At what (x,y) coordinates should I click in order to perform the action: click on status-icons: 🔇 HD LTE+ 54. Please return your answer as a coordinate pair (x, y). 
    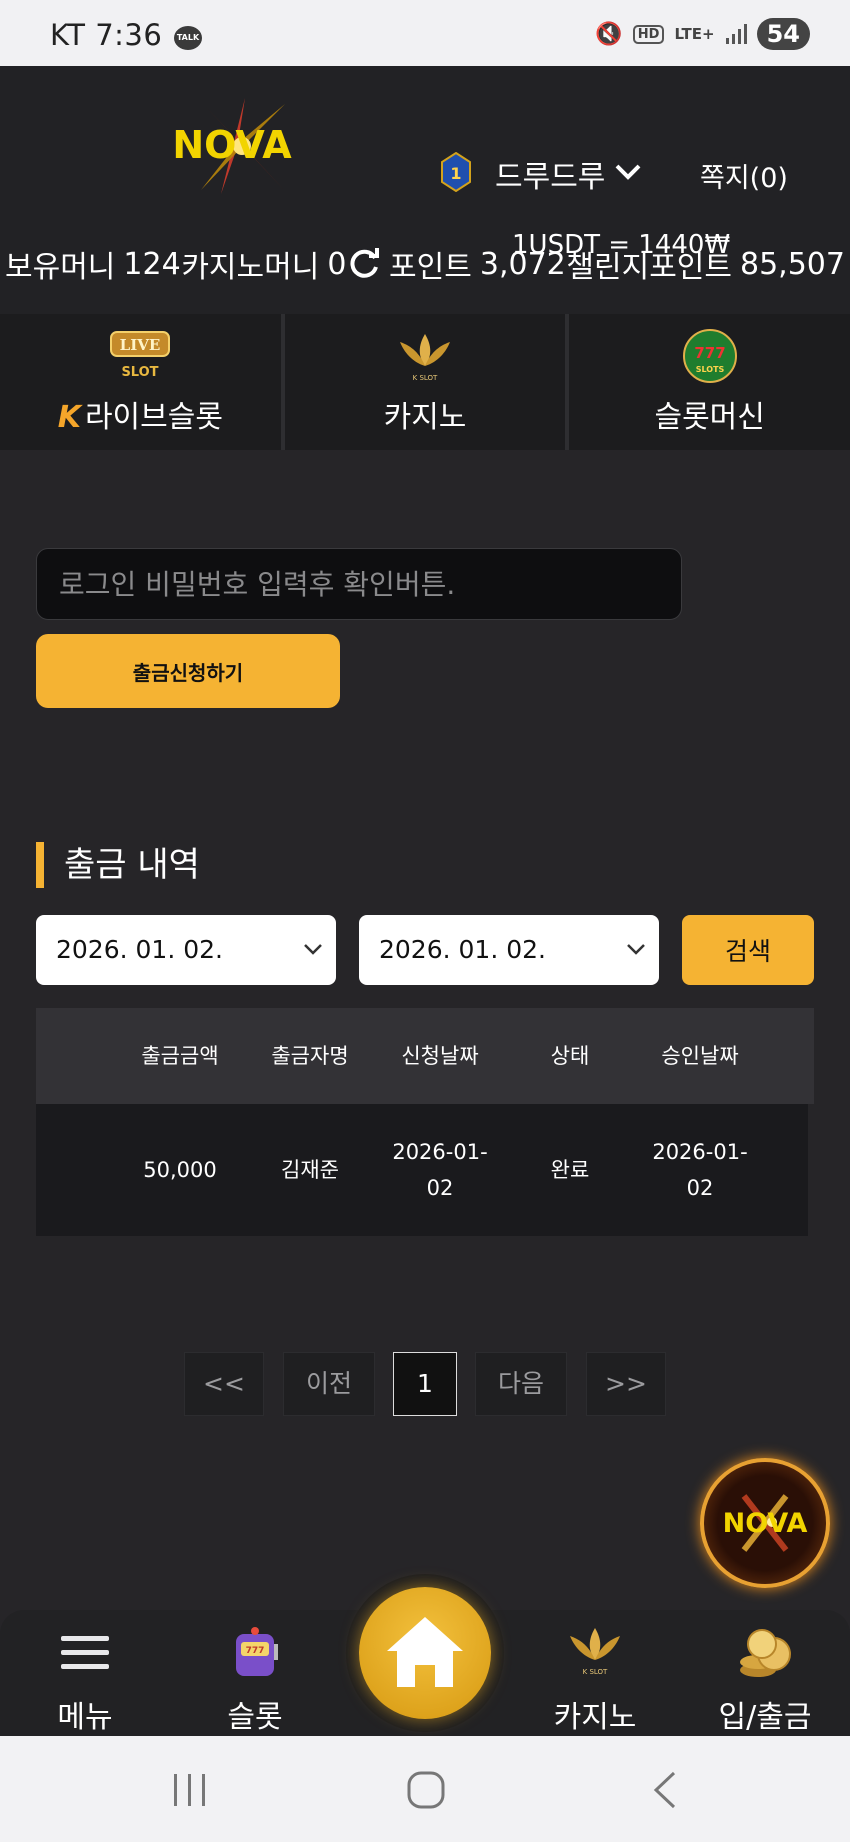
    Looking at the image, I should click on (702, 34).